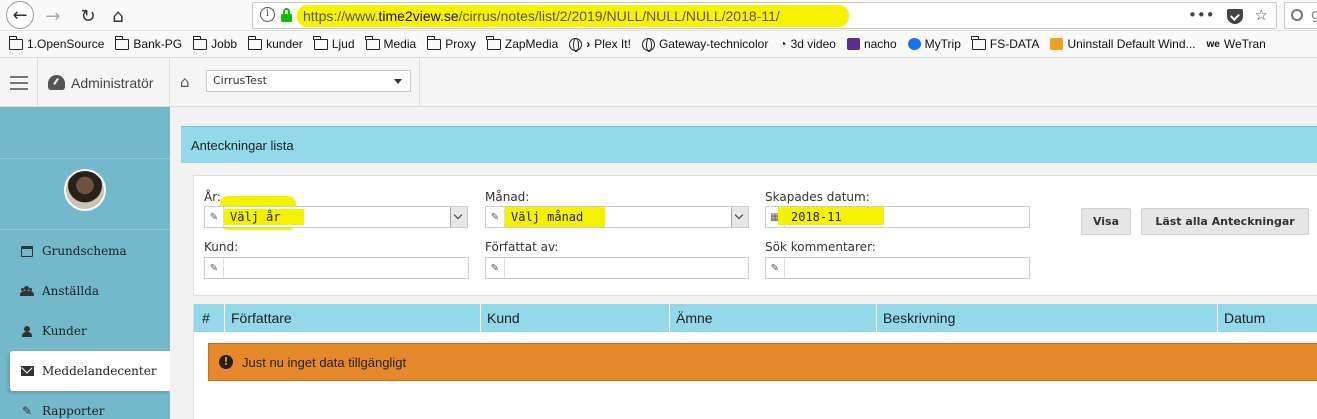 This screenshot has height=419, width=1317. Describe the element at coordinates (20, 15) in the screenshot. I see `back-button: ←` at that location.